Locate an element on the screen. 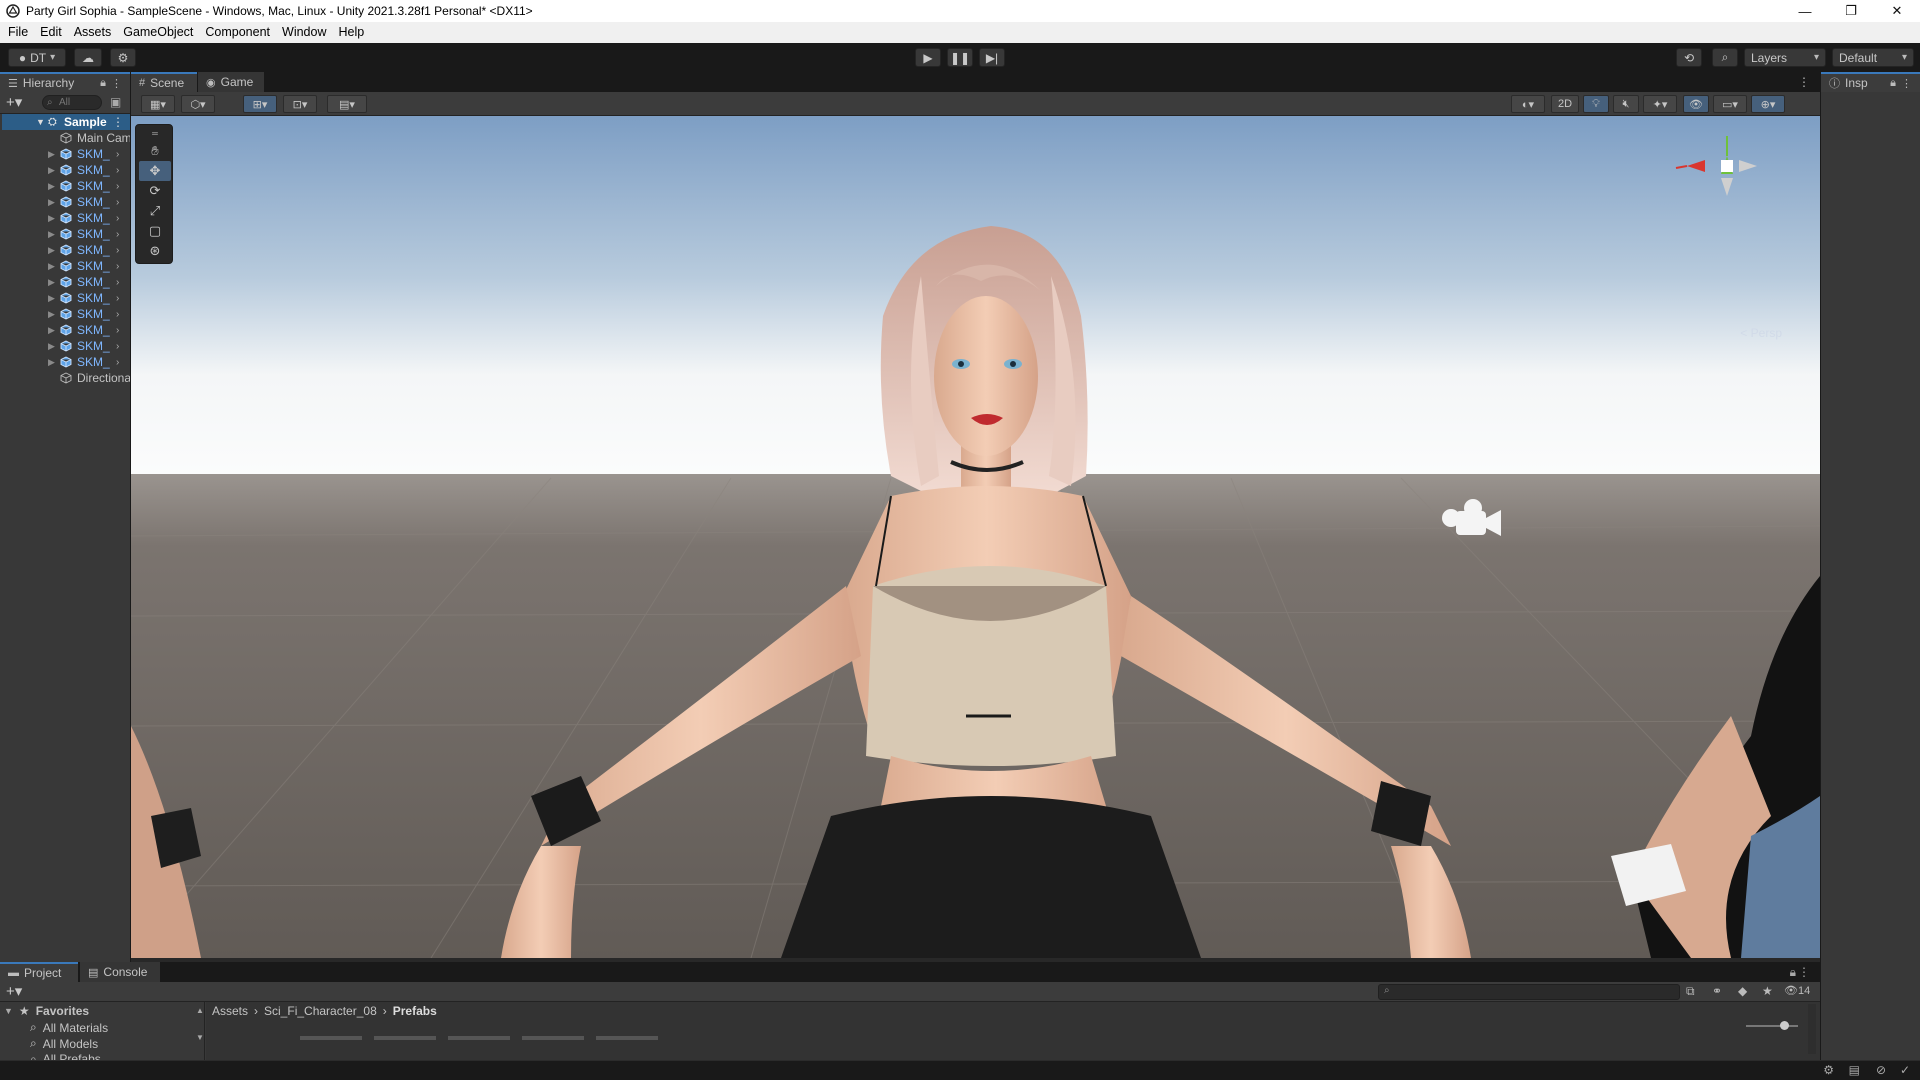  minimize-button: — is located at coordinates (1805, 11).